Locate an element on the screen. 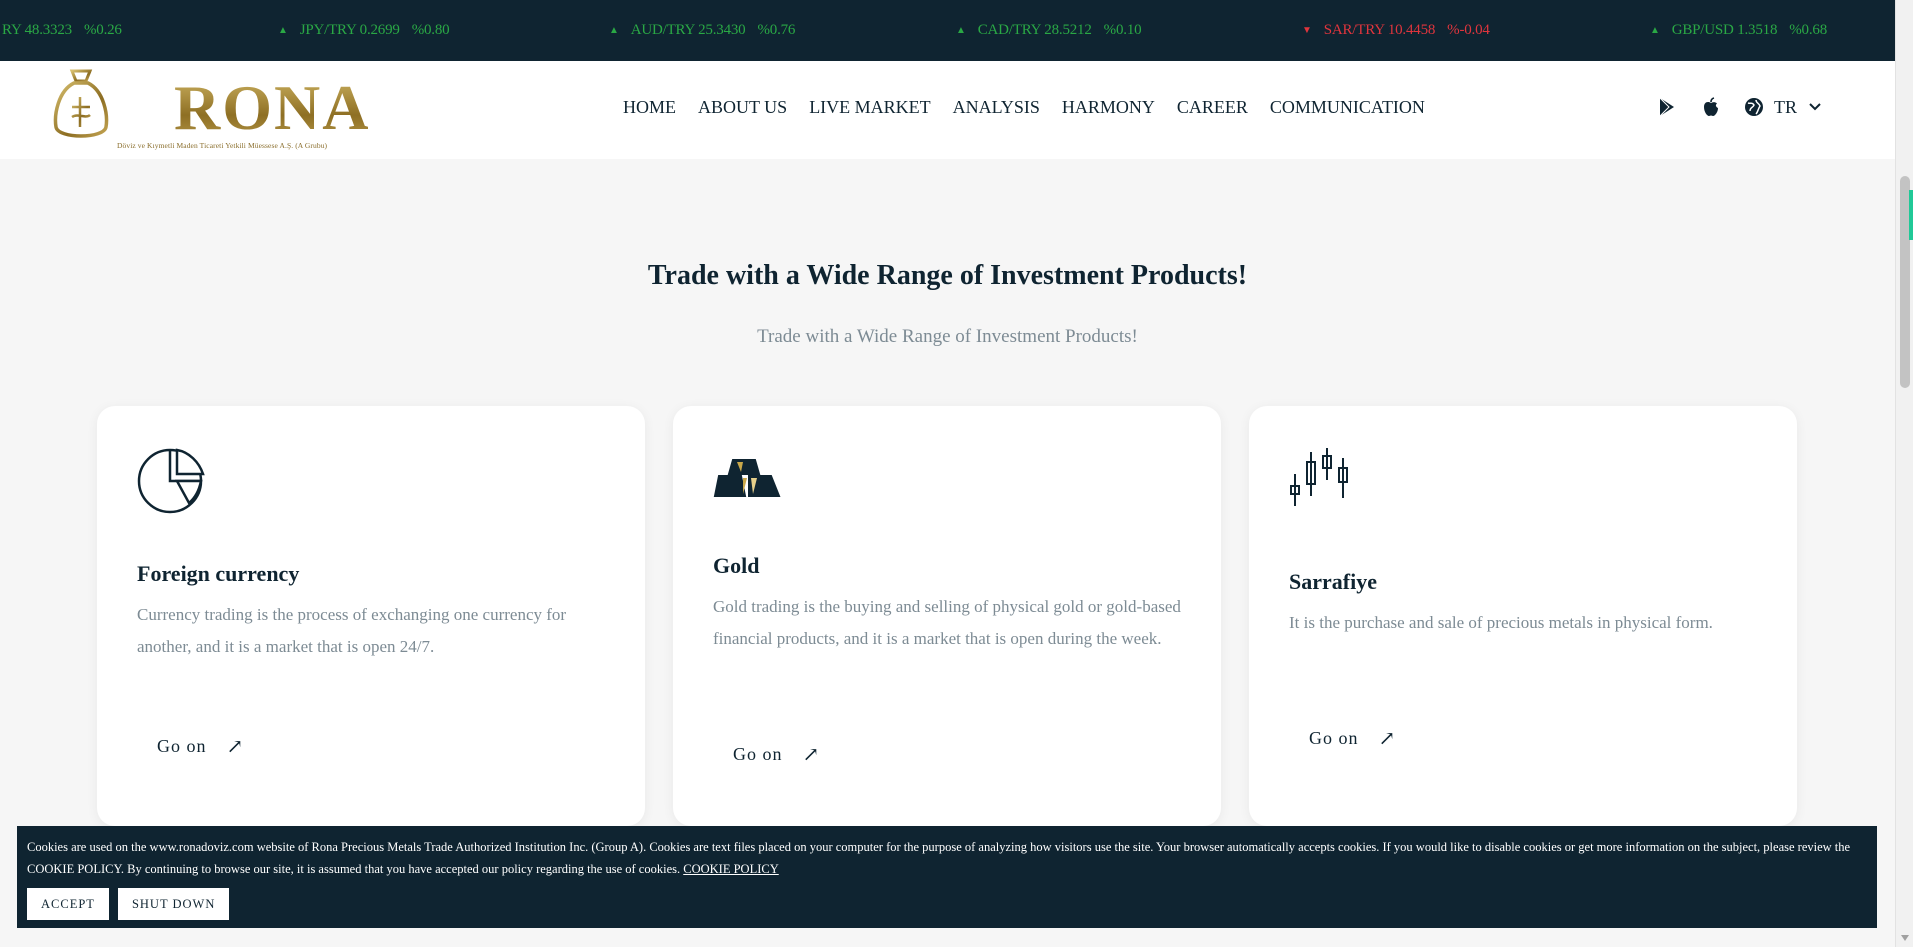 This screenshot has width=1913, height=947. nav-career: CAREER is located at coordinates (1212, 107).